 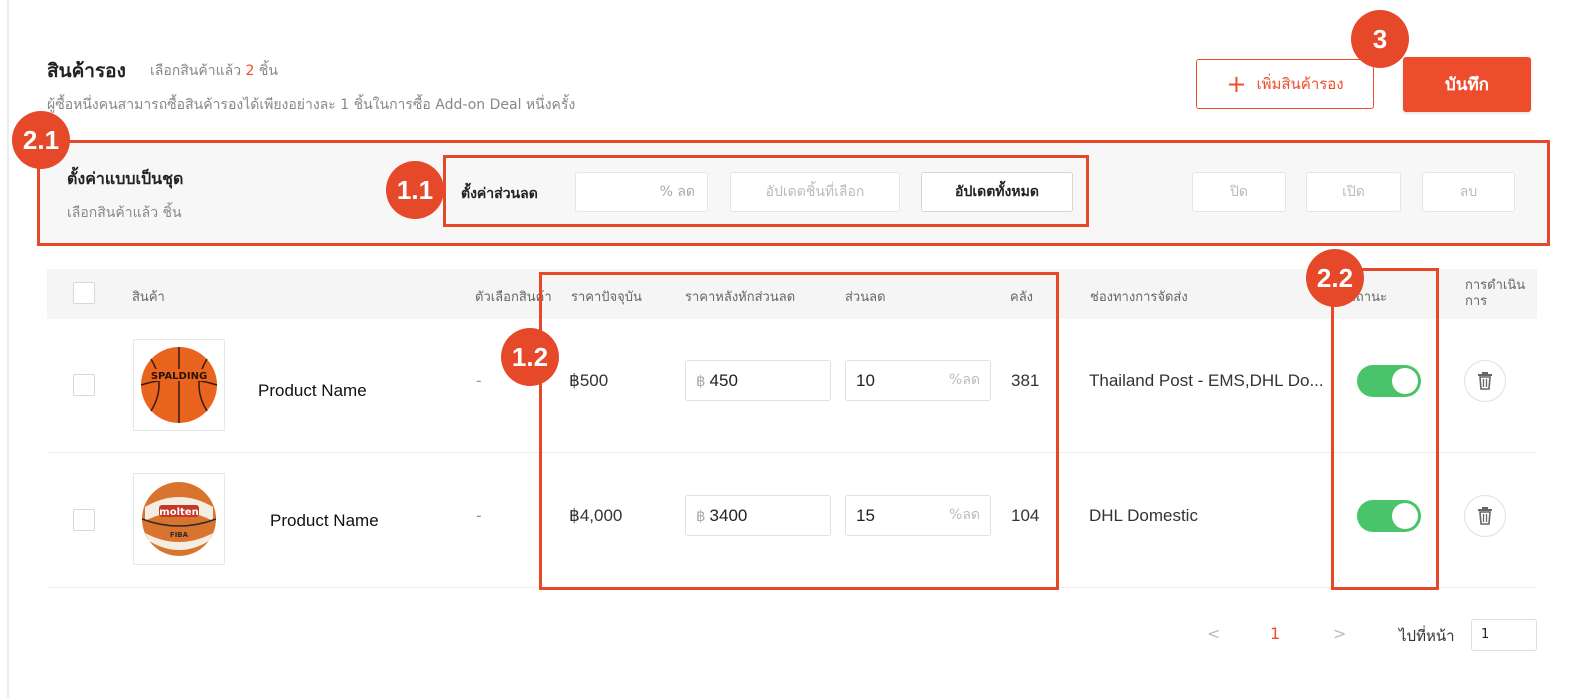 What do you see at coordinates (499, 194) in the screenshot?
I see `discount-setting-label: ตั้งค่าส่วนลด` at bounding box center [499, 194].